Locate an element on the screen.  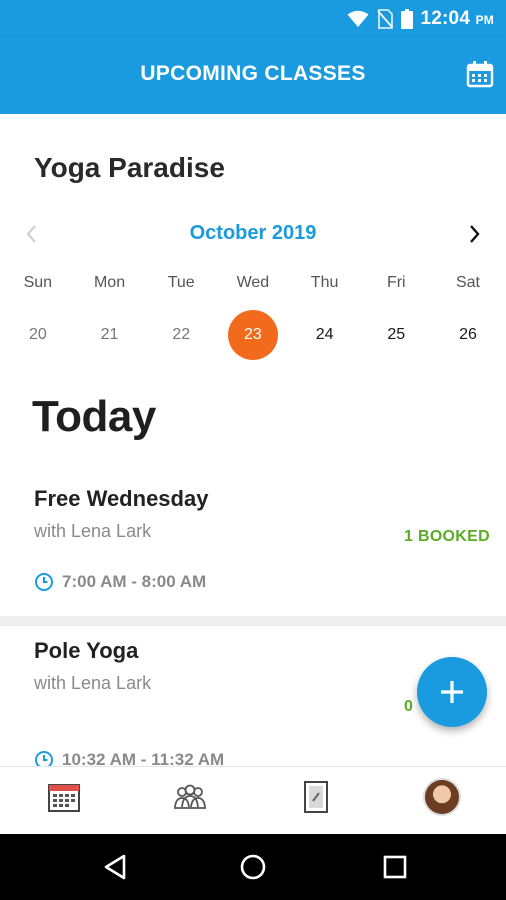
day-cell: 26 is located at coordinates (468, 335).